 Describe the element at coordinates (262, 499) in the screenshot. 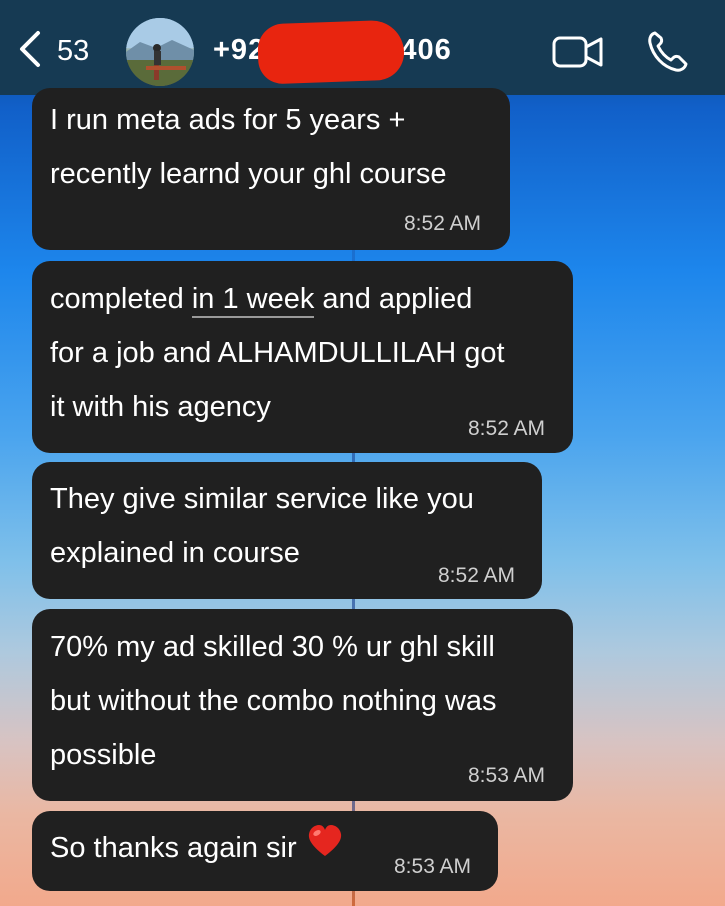

I see `message-text-line: They give similar service like you` at that location.